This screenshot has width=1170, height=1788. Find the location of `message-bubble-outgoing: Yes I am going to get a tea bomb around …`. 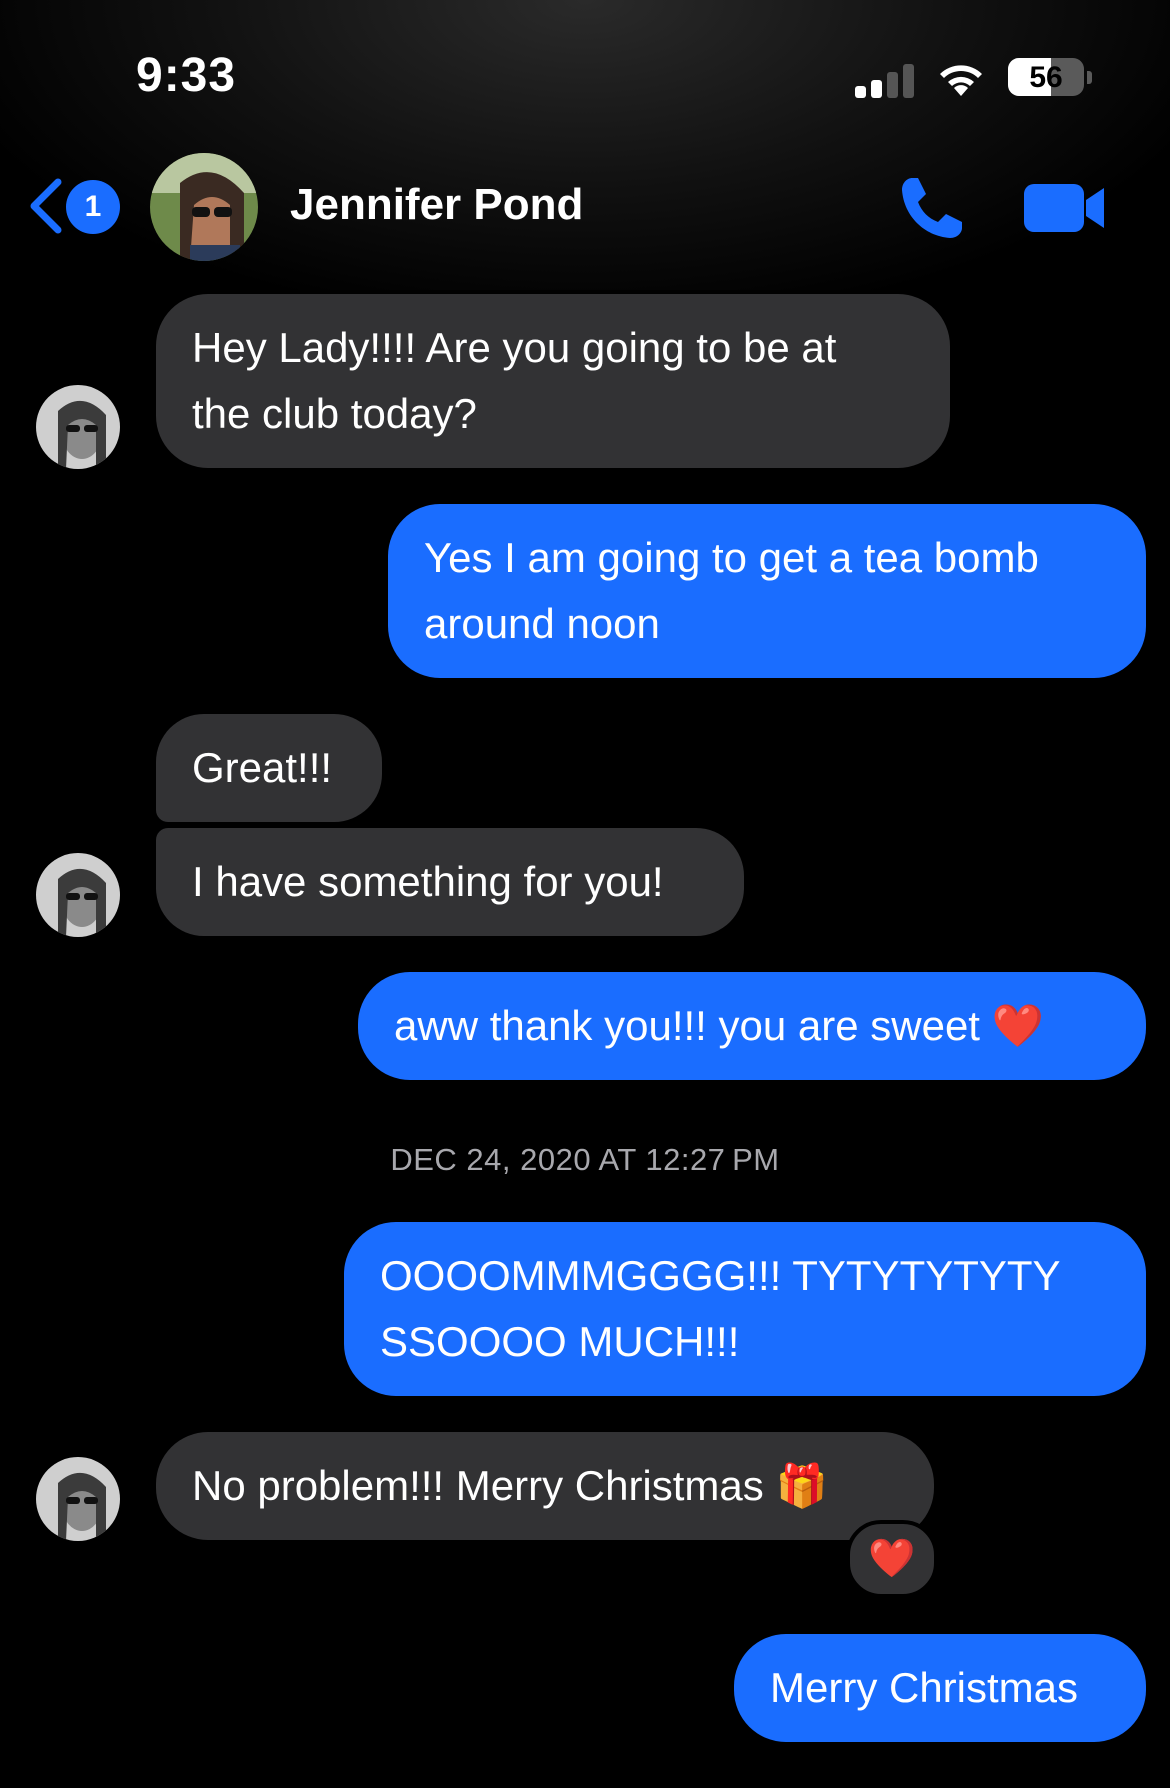

message-bubble-outgoing: Yes I am going to get a tea bomb around … is located at coordinates (767, 591).